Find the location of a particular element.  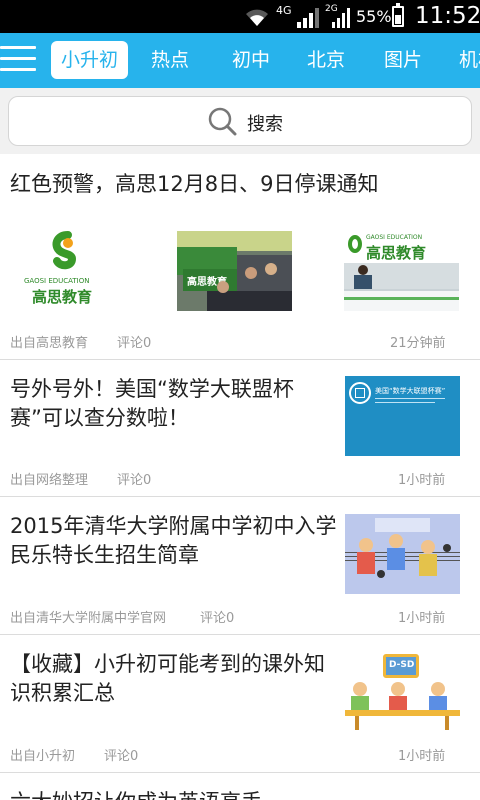

news-title-line: 识积累汇总 is located at coordinates (62, 693).